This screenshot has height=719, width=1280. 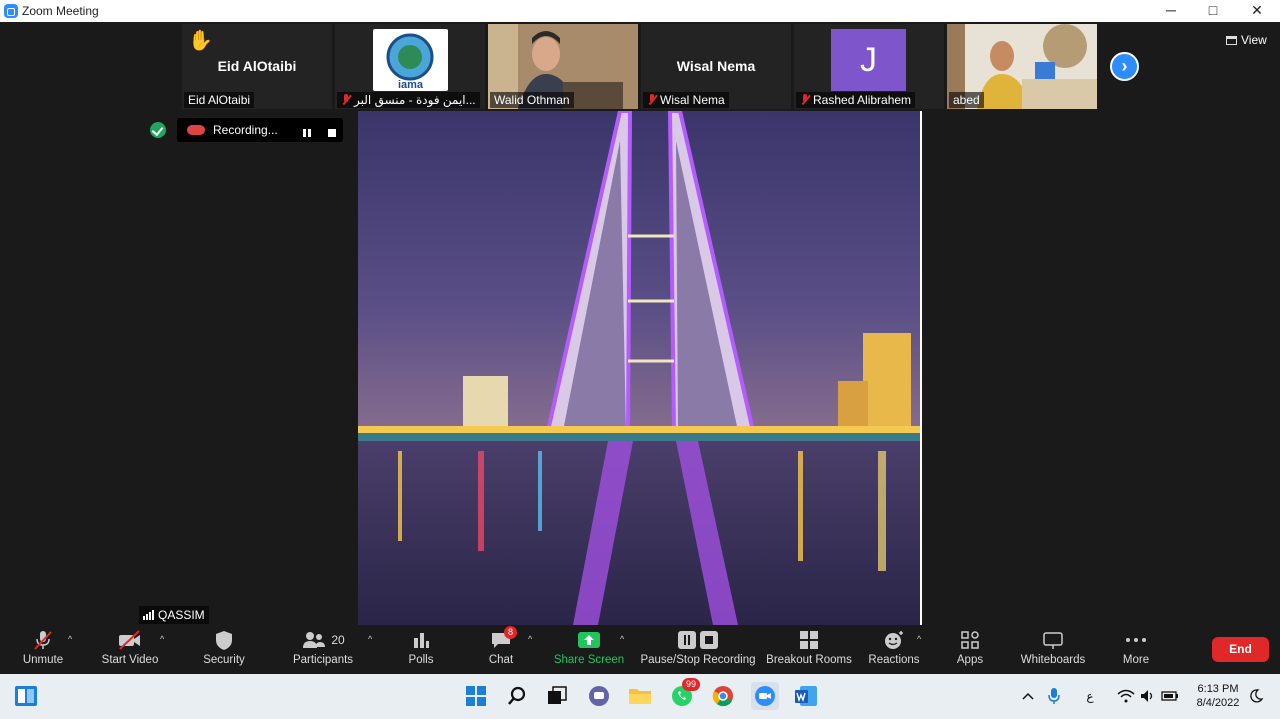 I want to click on microphone-icon, so click(x=1054, y=696).